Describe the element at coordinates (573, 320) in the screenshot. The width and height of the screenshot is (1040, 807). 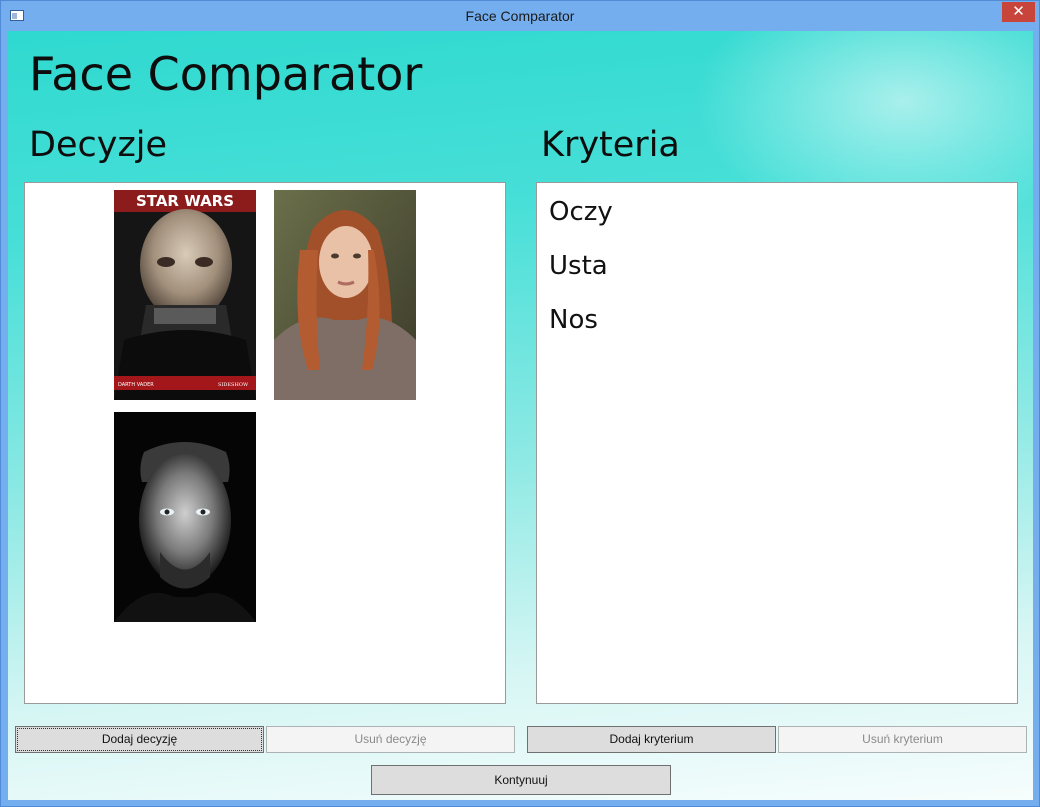
I see `criteria-item-nos: Nos` at that location.